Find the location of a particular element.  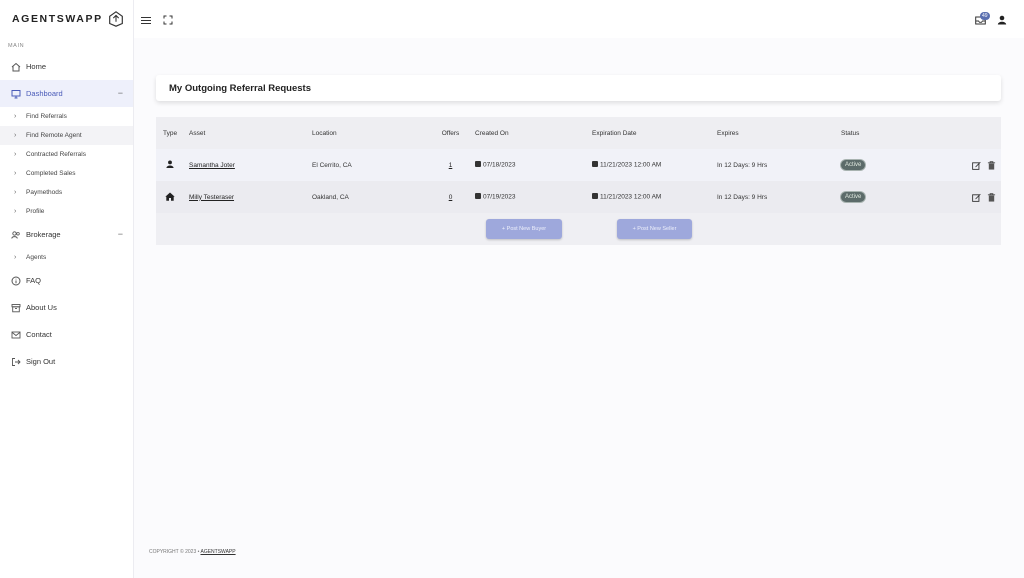

users-icon is located at coordinates (15, 234).